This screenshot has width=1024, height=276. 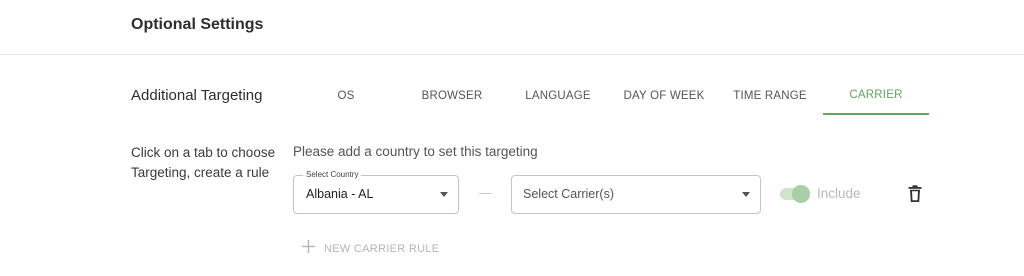 I want to click on tab-day-of-week: DAY OF WEEK, so click(x=664, y=96).